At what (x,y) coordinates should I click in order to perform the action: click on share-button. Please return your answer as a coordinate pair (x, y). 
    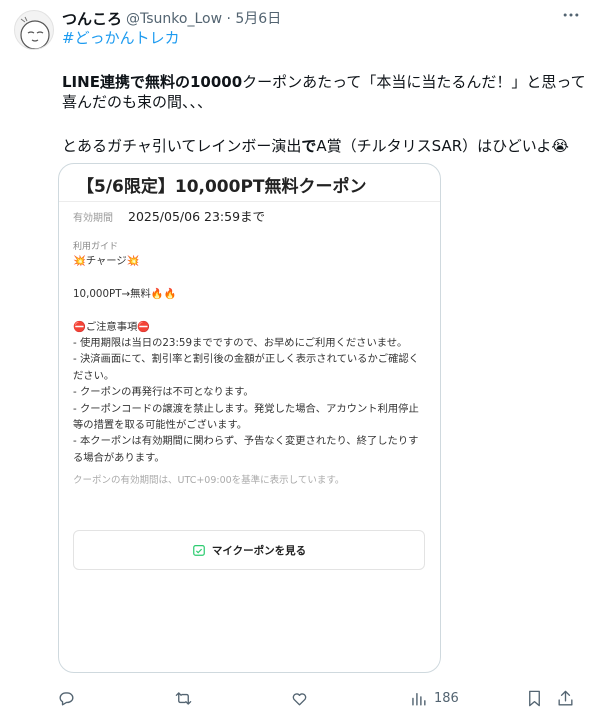
    Looking at the image, I should click on (565, 698).